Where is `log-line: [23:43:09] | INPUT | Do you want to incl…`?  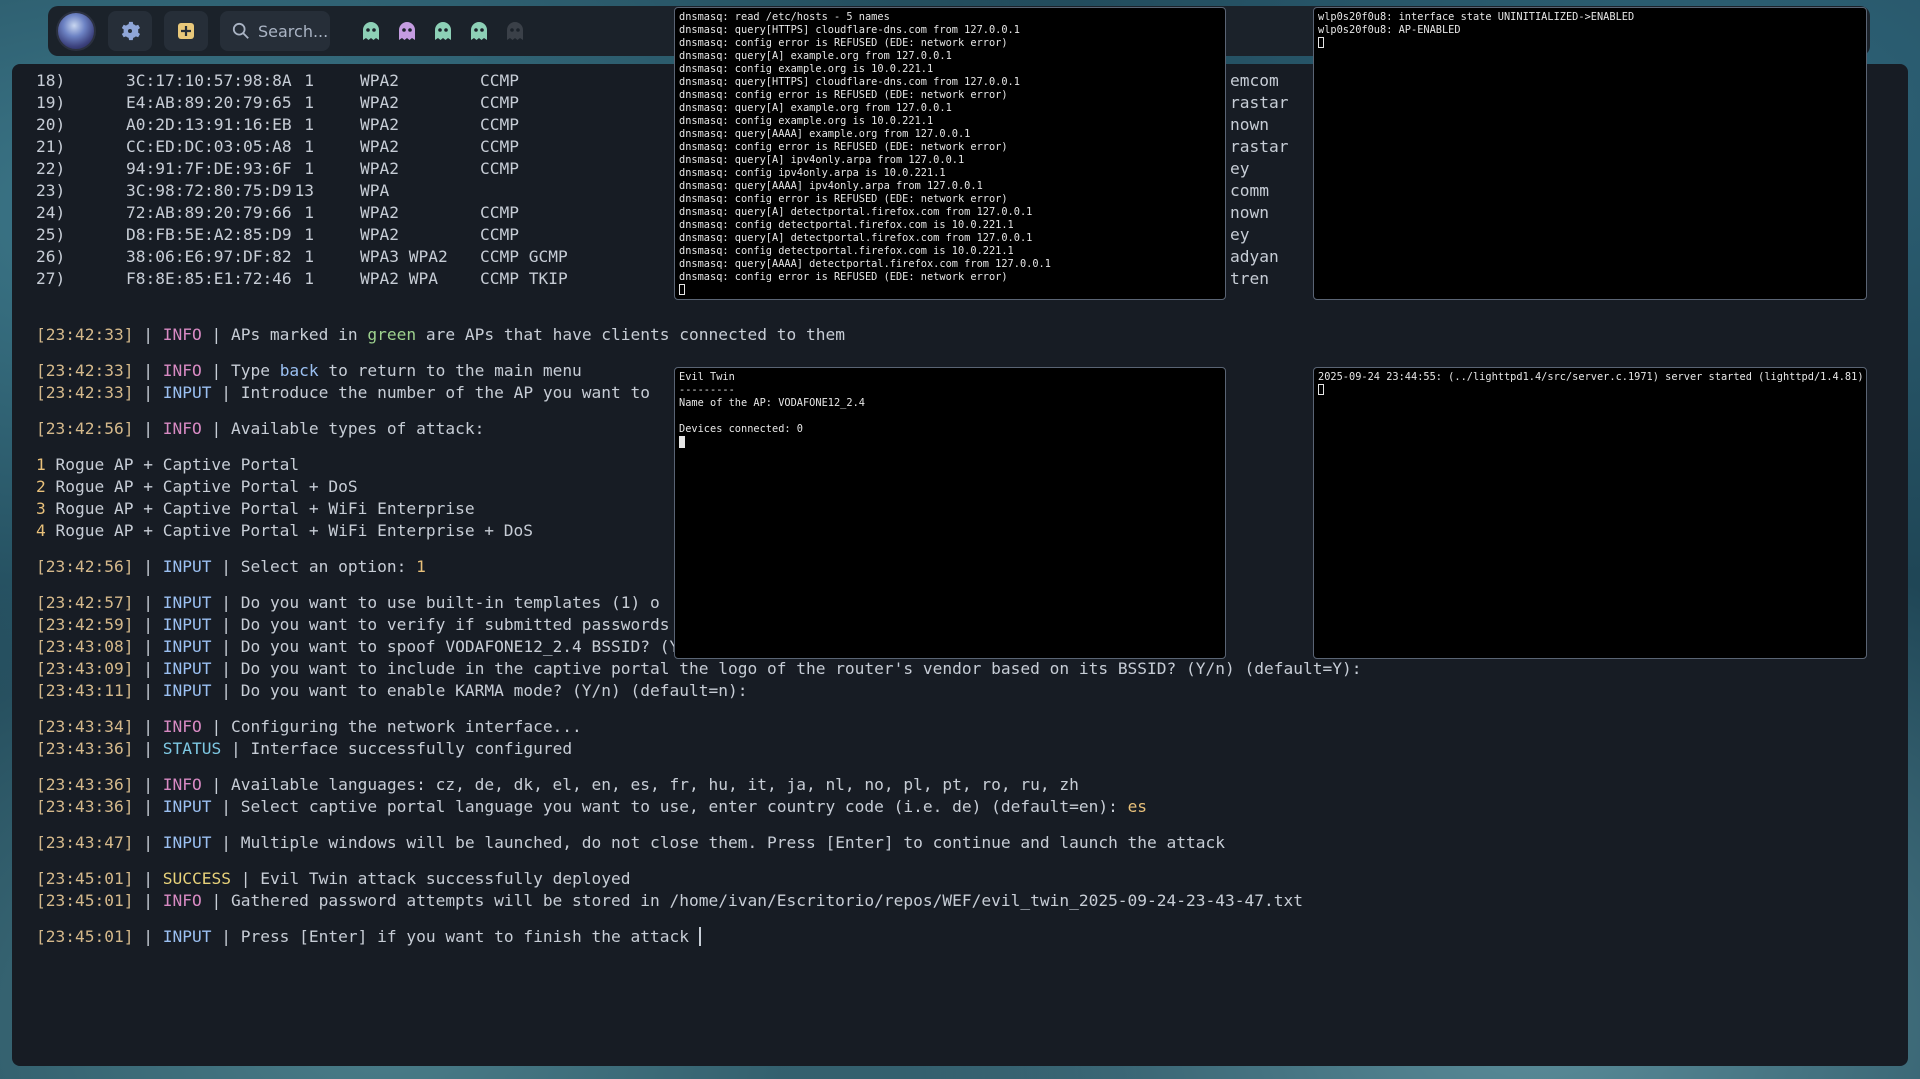
log-line: [23:43:09] | INPUT | Do you want to incl… is located at coordinates (699, 668).